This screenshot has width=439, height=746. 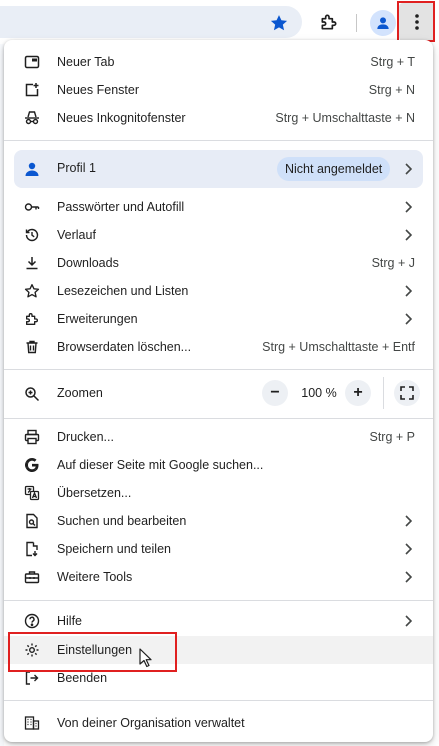 I want to click on building-icon, so click(x=32, y=723).